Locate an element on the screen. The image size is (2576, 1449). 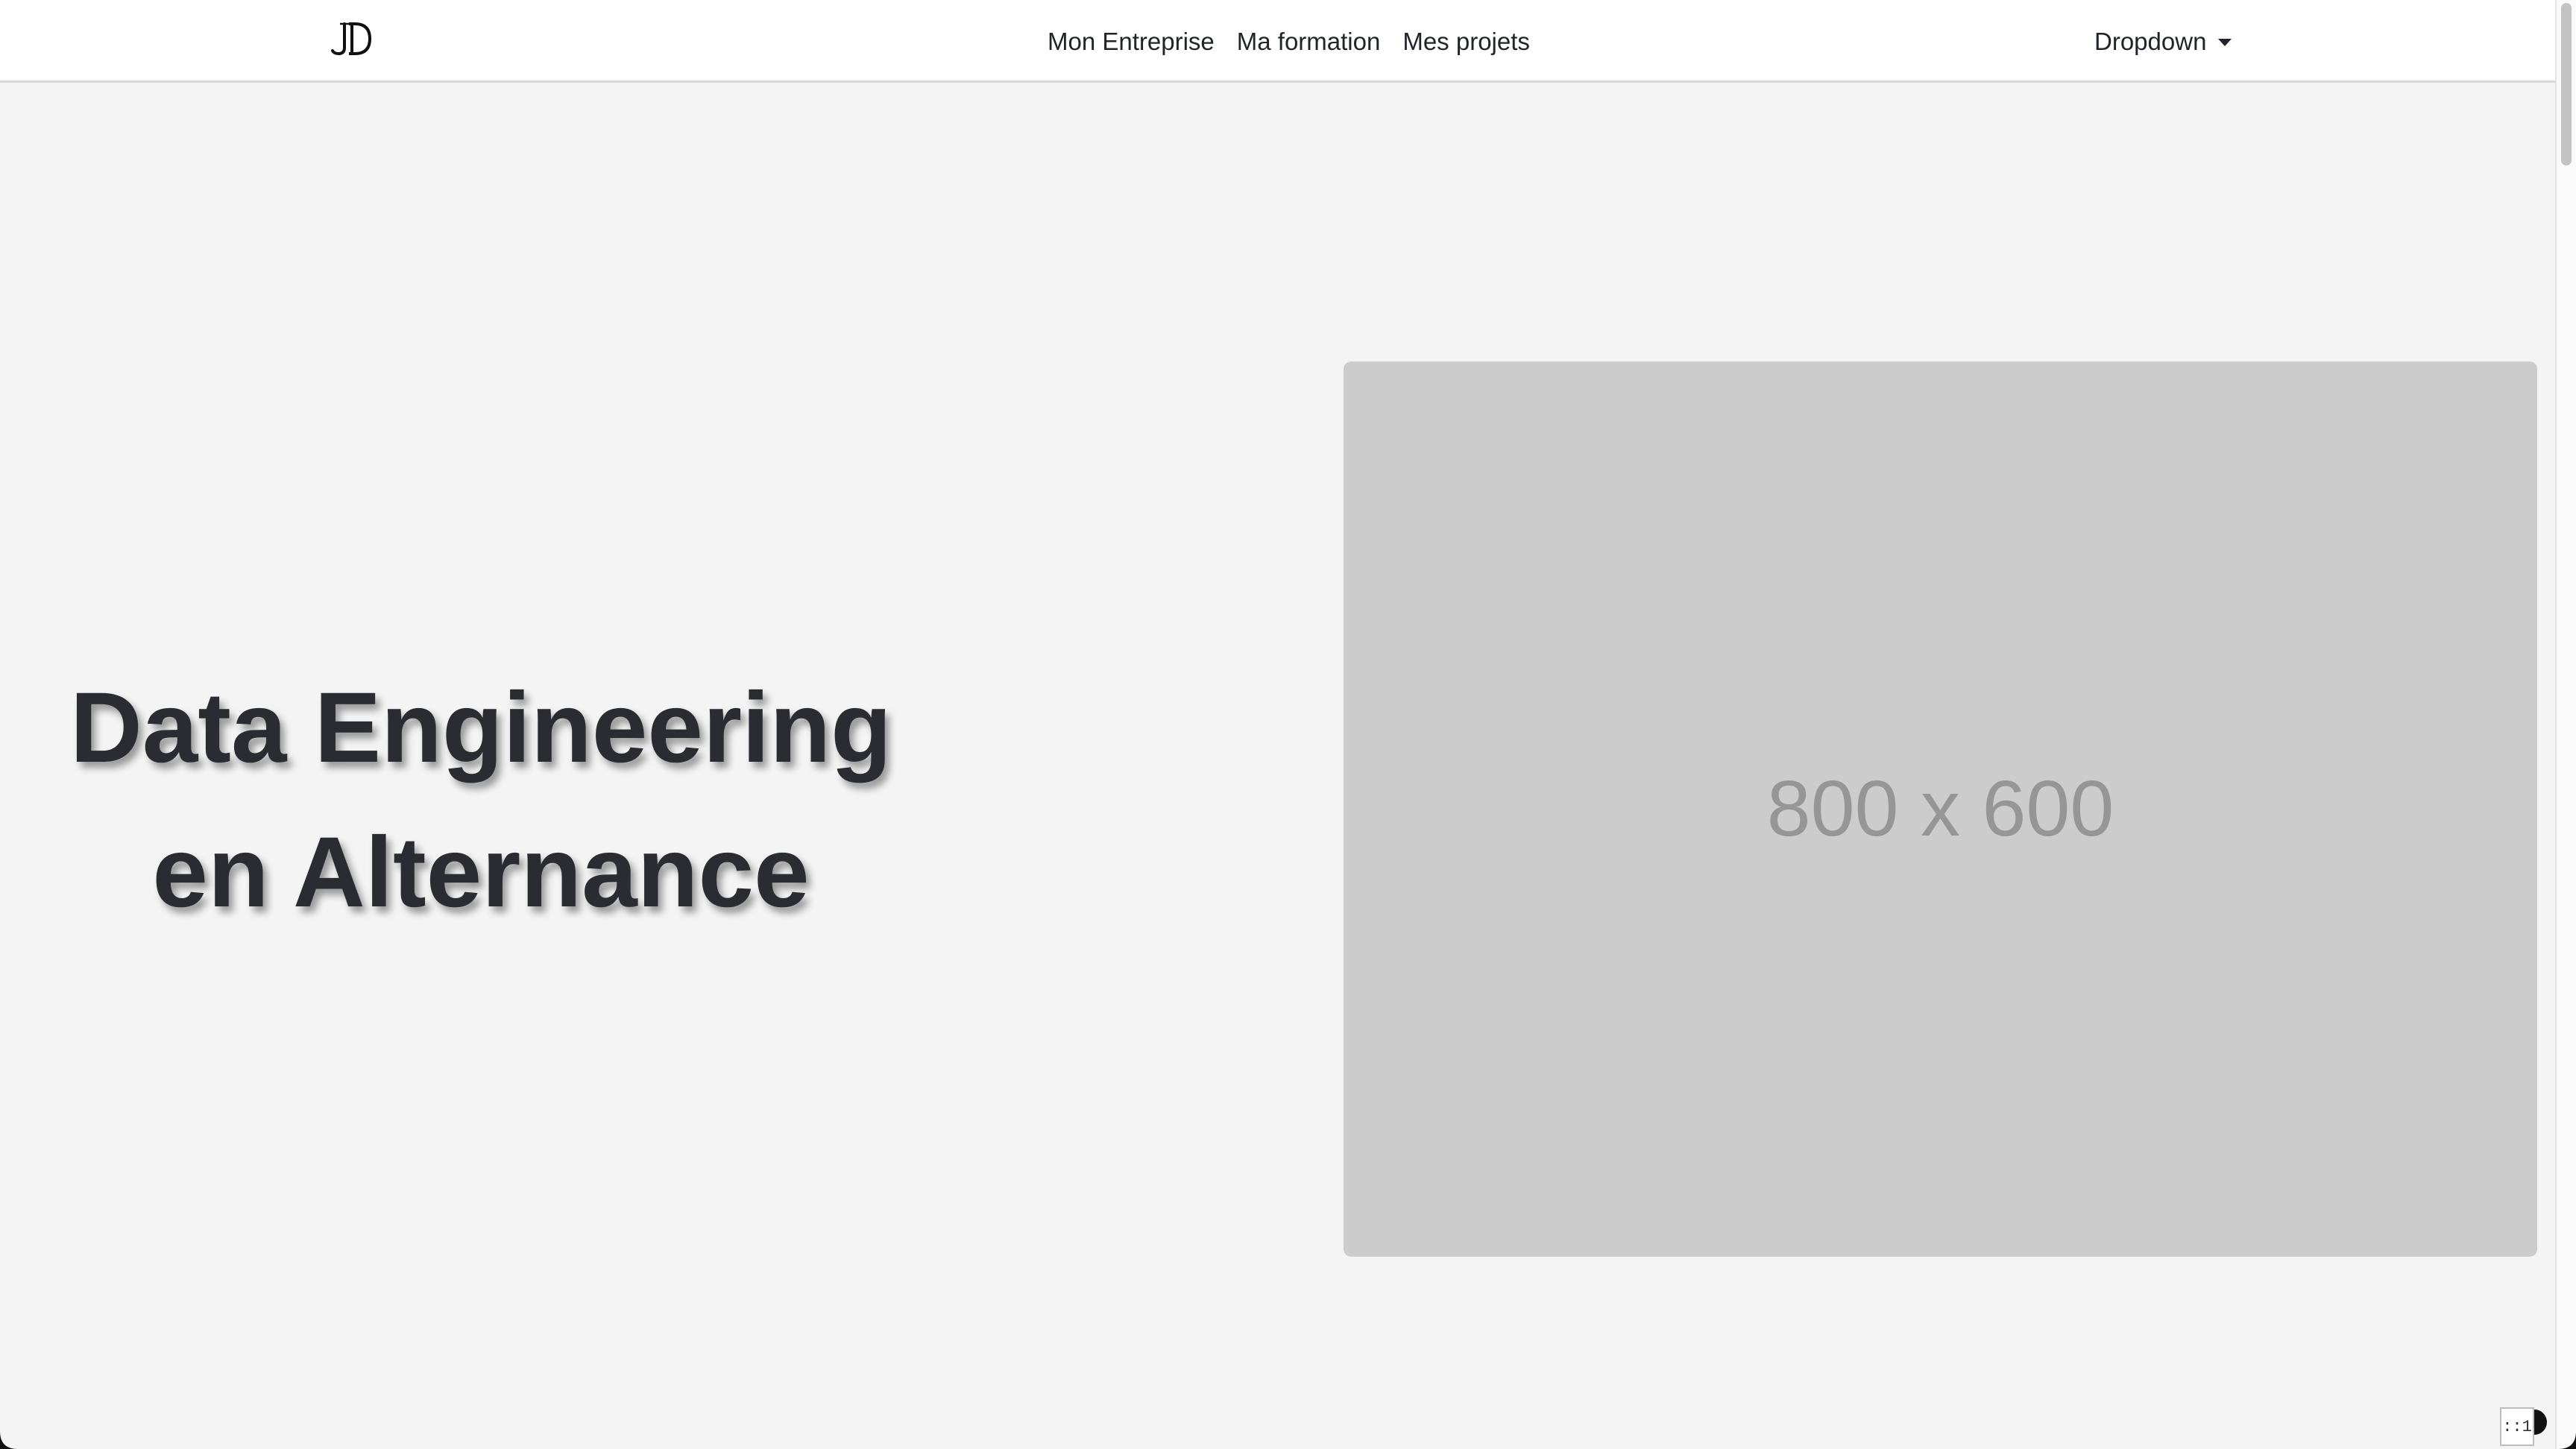
contrast-icon is located at coordinates (2539, 1422).